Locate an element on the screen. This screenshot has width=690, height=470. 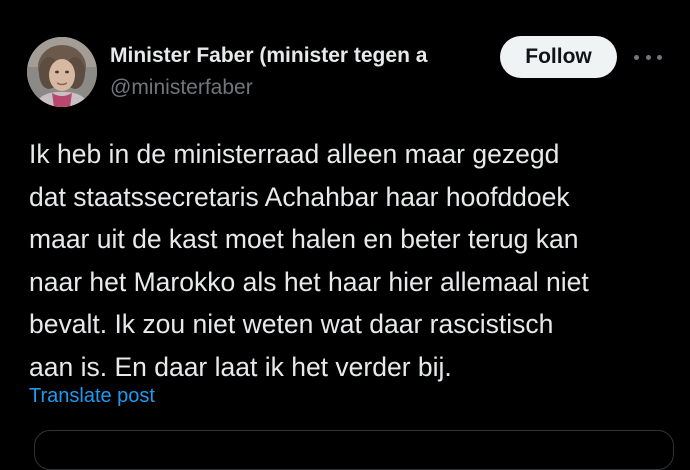
more-horizontal-icon is located at coordinates (648, 57).